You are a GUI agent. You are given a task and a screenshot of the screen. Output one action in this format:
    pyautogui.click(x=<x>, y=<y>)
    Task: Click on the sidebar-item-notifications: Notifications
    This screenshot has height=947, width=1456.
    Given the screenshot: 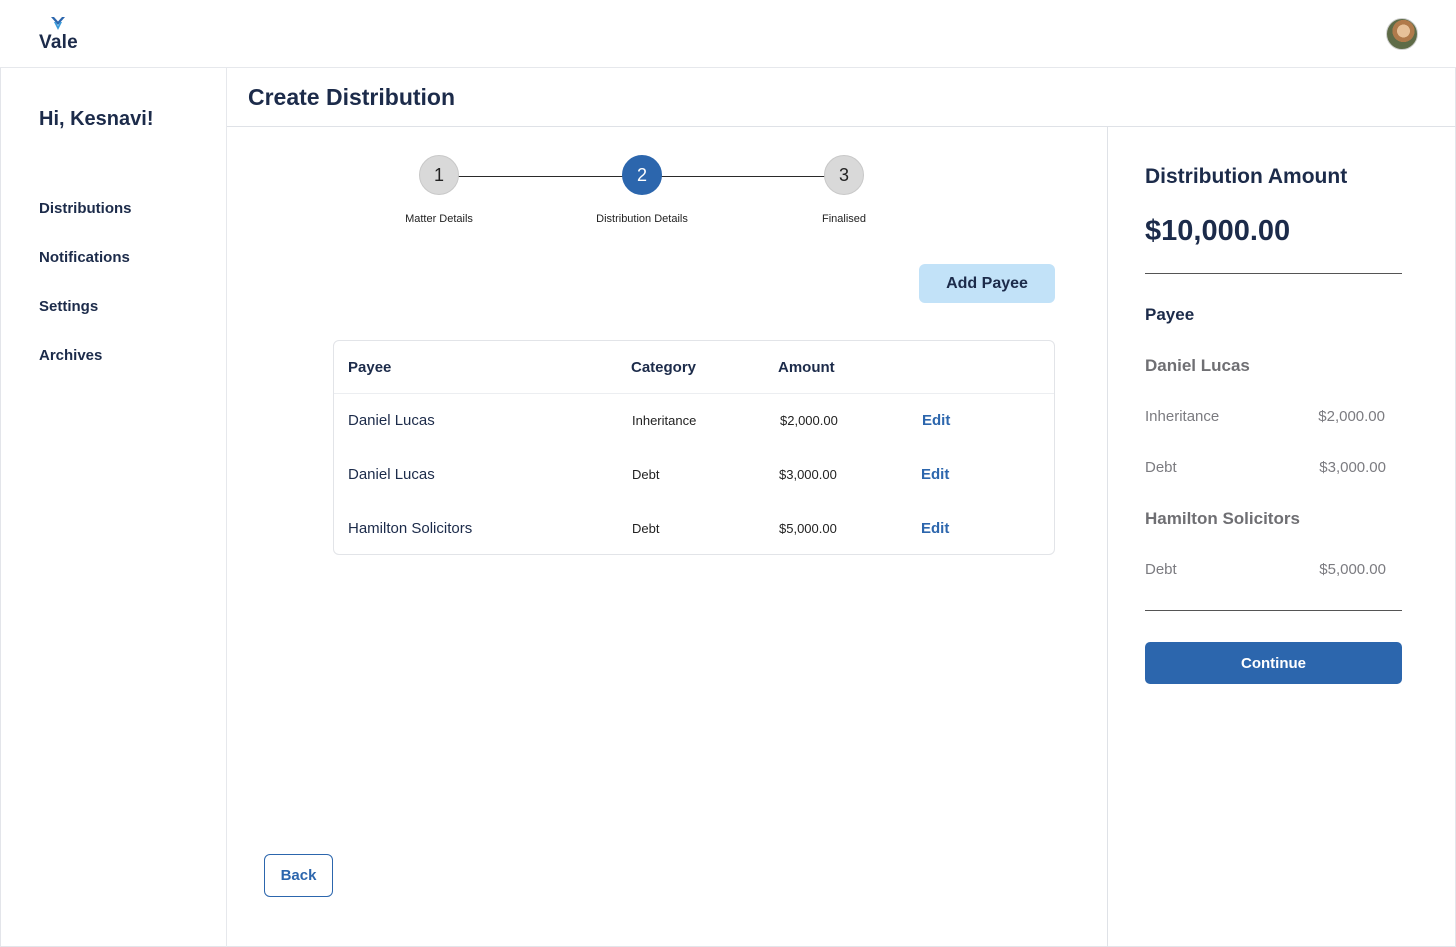 What is the action you would take?
    pyautogui.click(x=84, y=257)
    